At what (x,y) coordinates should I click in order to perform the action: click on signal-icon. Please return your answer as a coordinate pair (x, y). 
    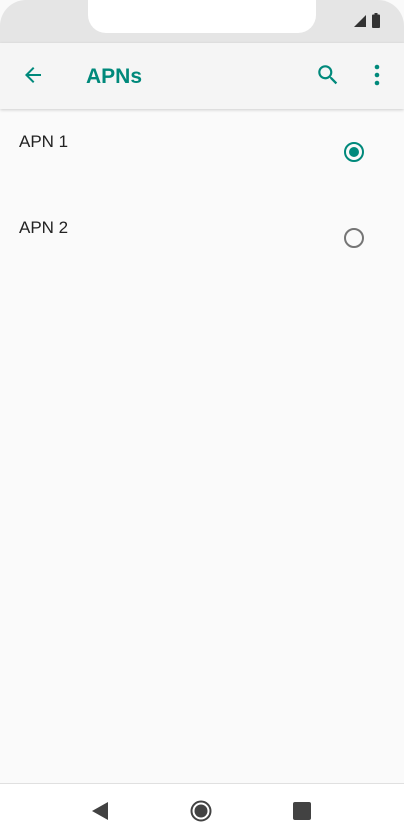
    Looking at the image, I should click on (360, 23).